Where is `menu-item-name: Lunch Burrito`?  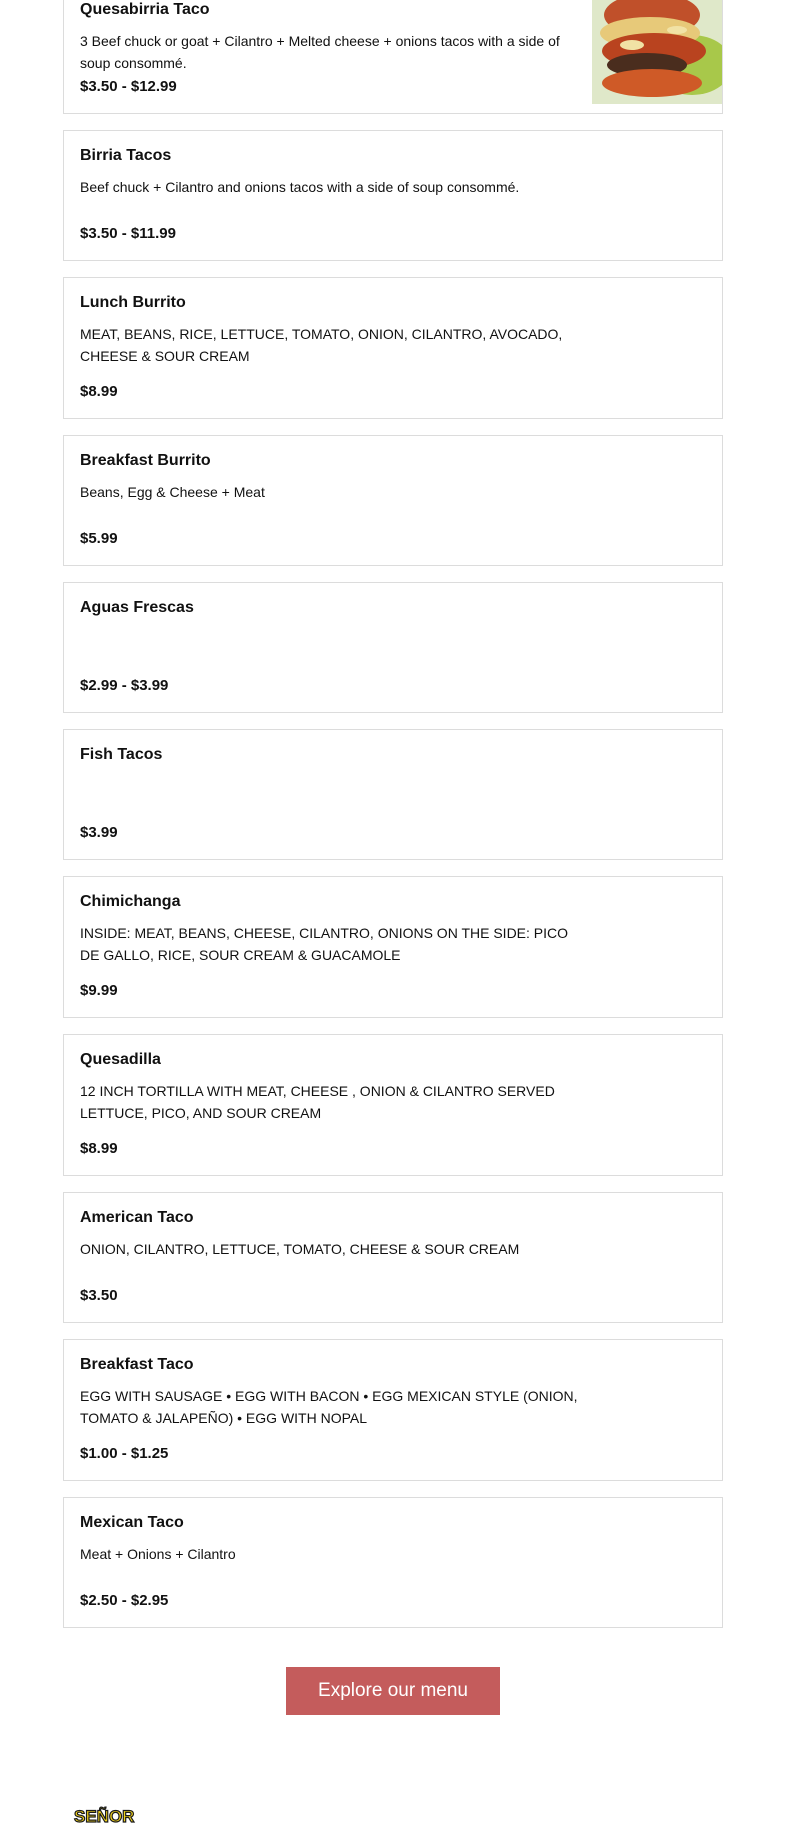
menu-item-name: Lunch Burrito is located at coordinates (133, 302).